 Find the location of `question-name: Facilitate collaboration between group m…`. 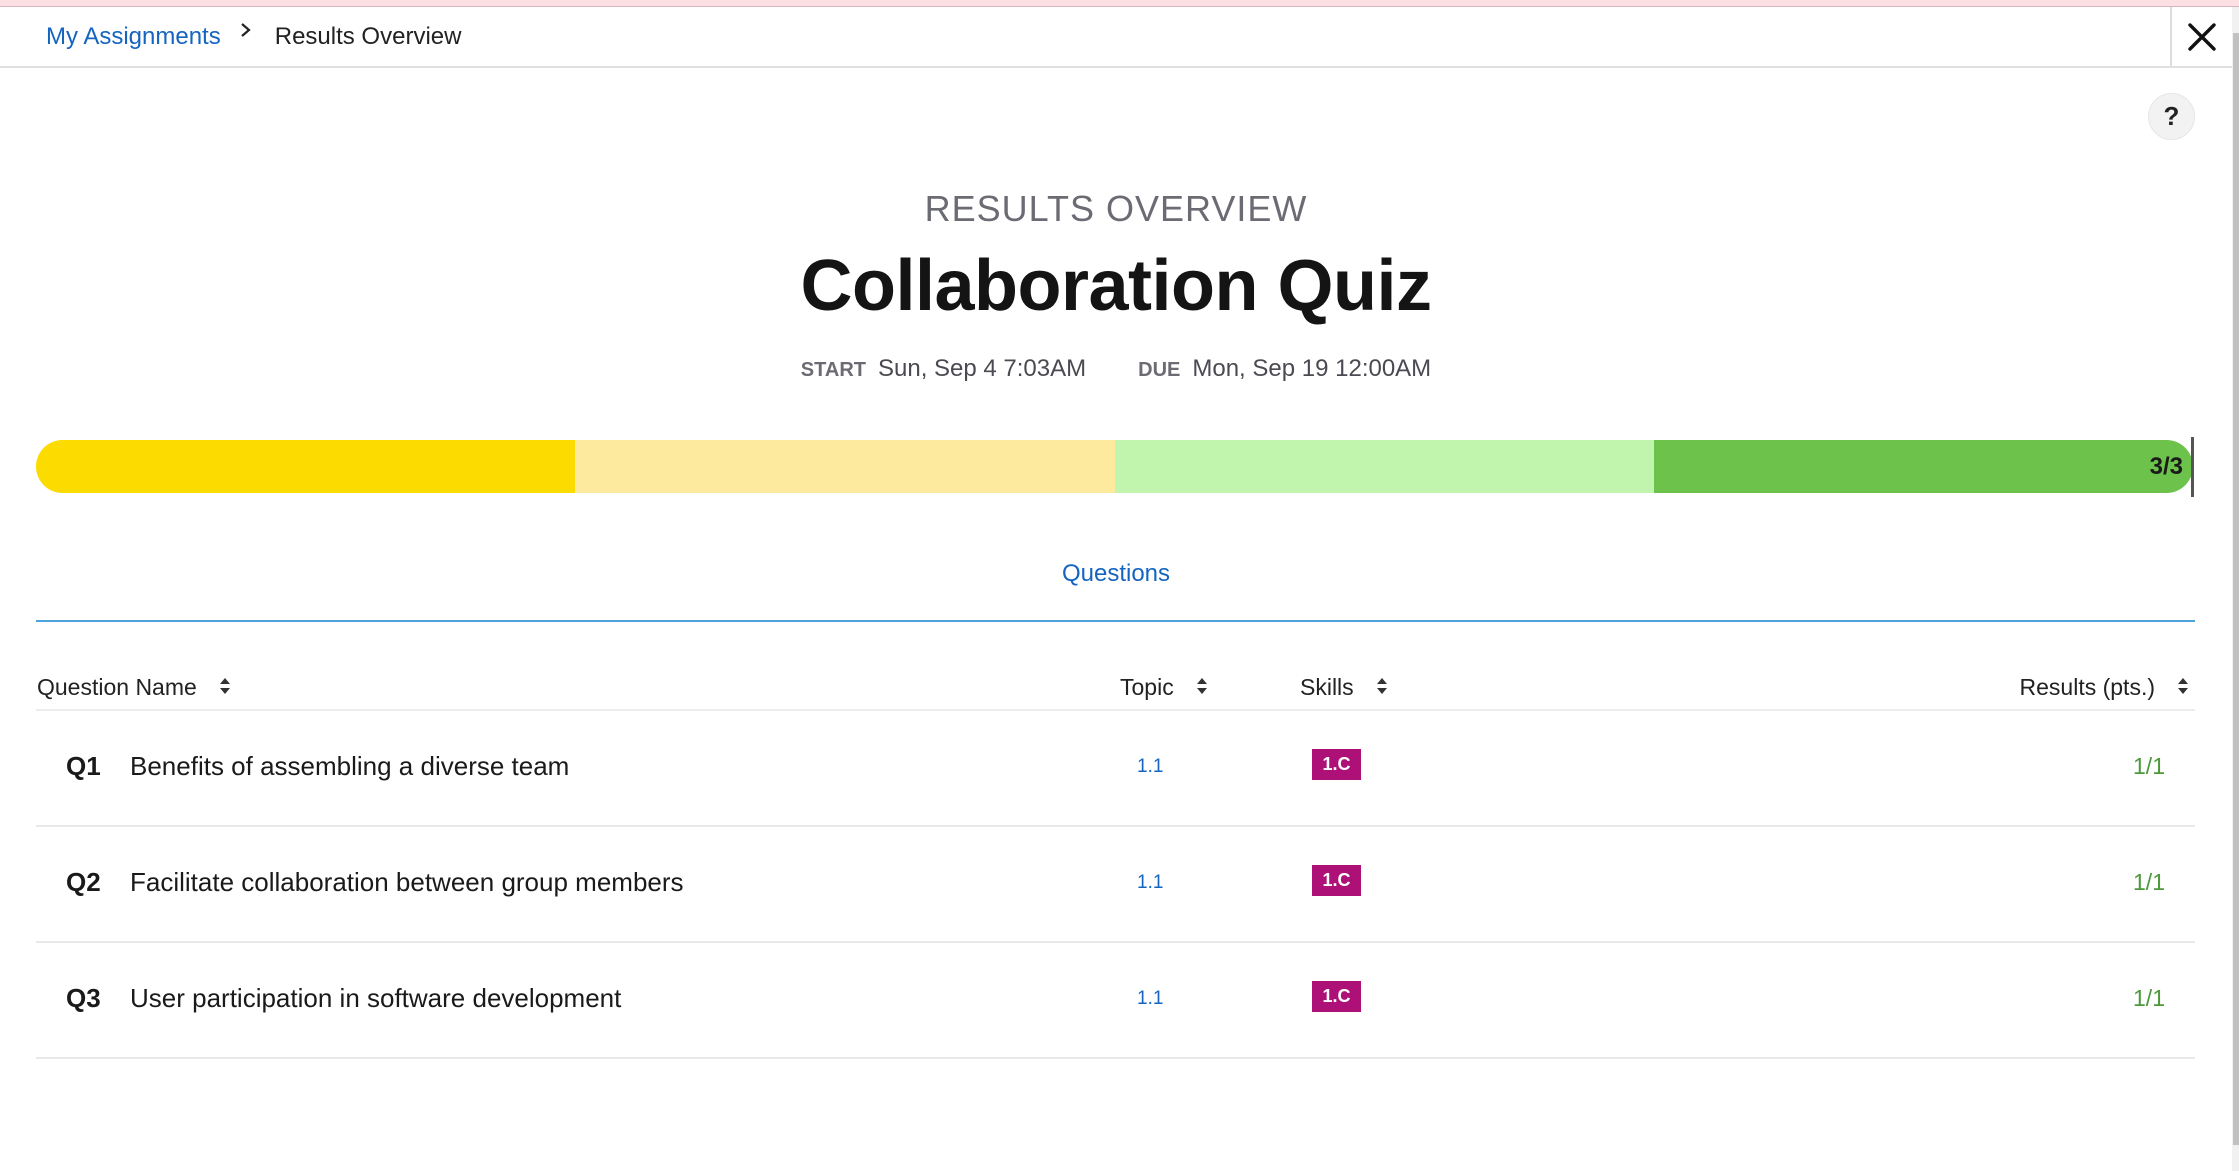

question-name: Facilitate collaboration between group m… is located at coordinates (407, 882).